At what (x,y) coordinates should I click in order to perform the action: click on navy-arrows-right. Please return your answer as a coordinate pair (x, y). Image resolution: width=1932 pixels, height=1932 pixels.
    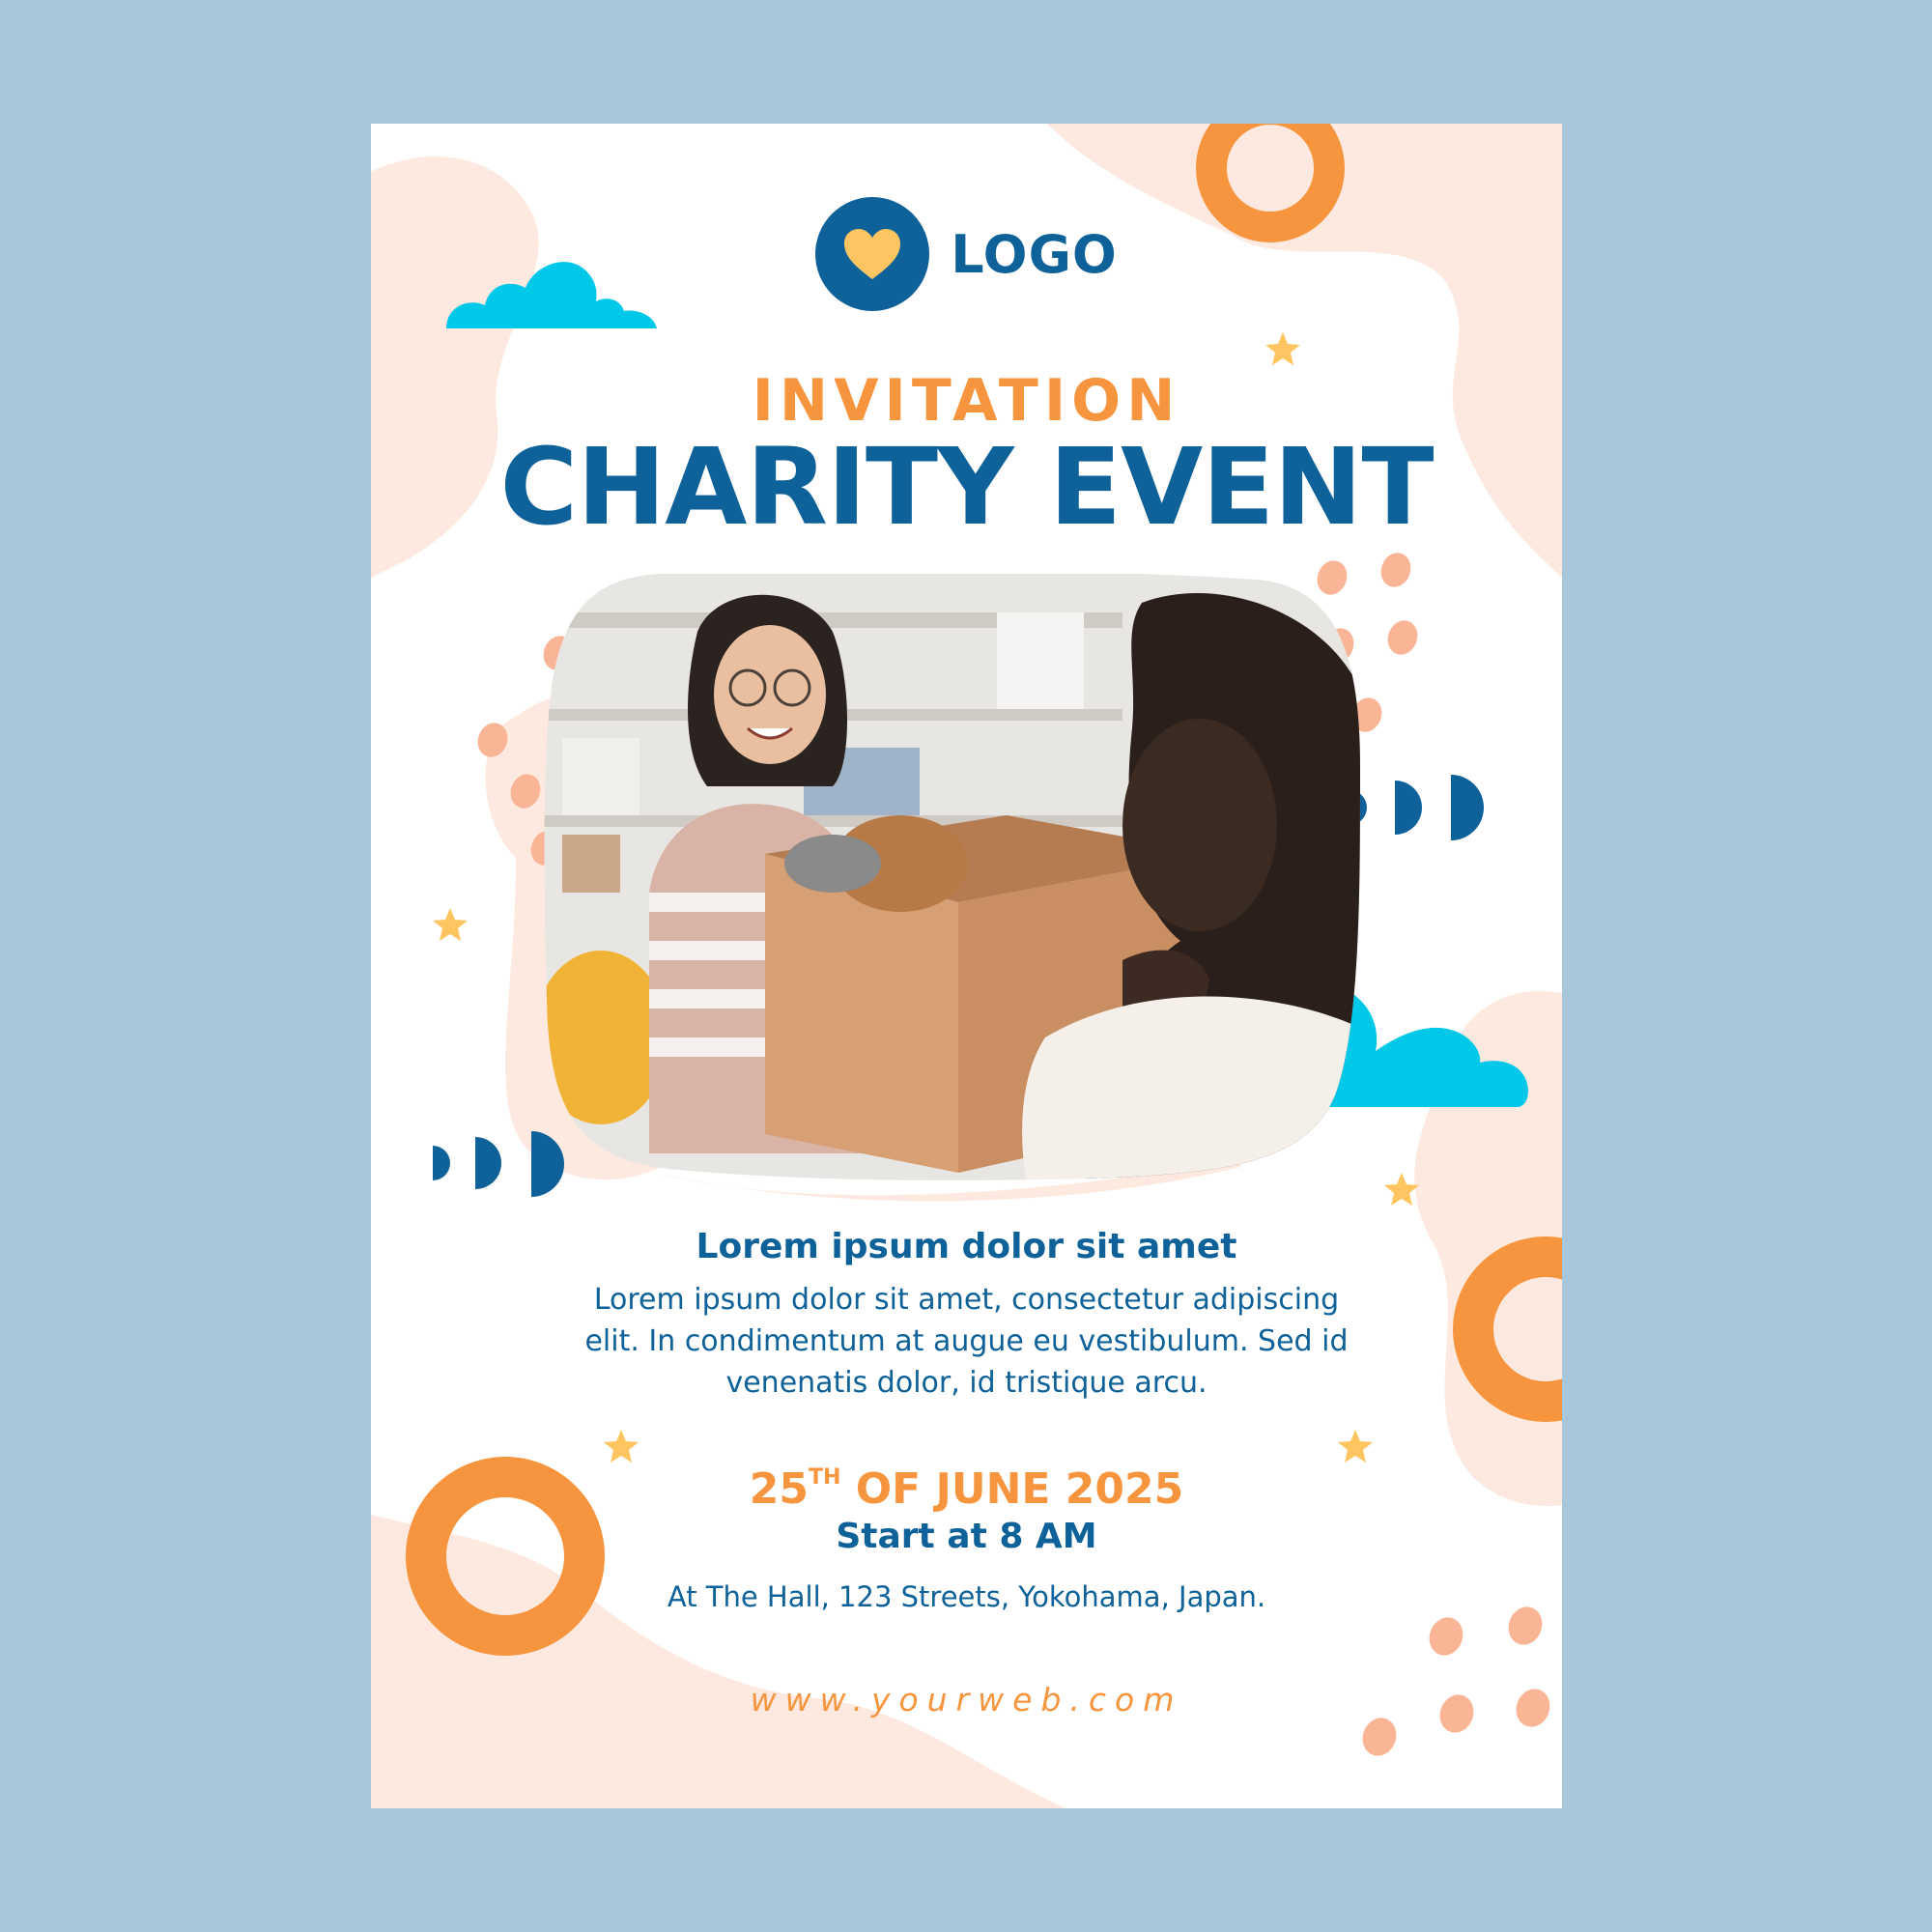
    Looking at the image, I should click on (1417, 807).